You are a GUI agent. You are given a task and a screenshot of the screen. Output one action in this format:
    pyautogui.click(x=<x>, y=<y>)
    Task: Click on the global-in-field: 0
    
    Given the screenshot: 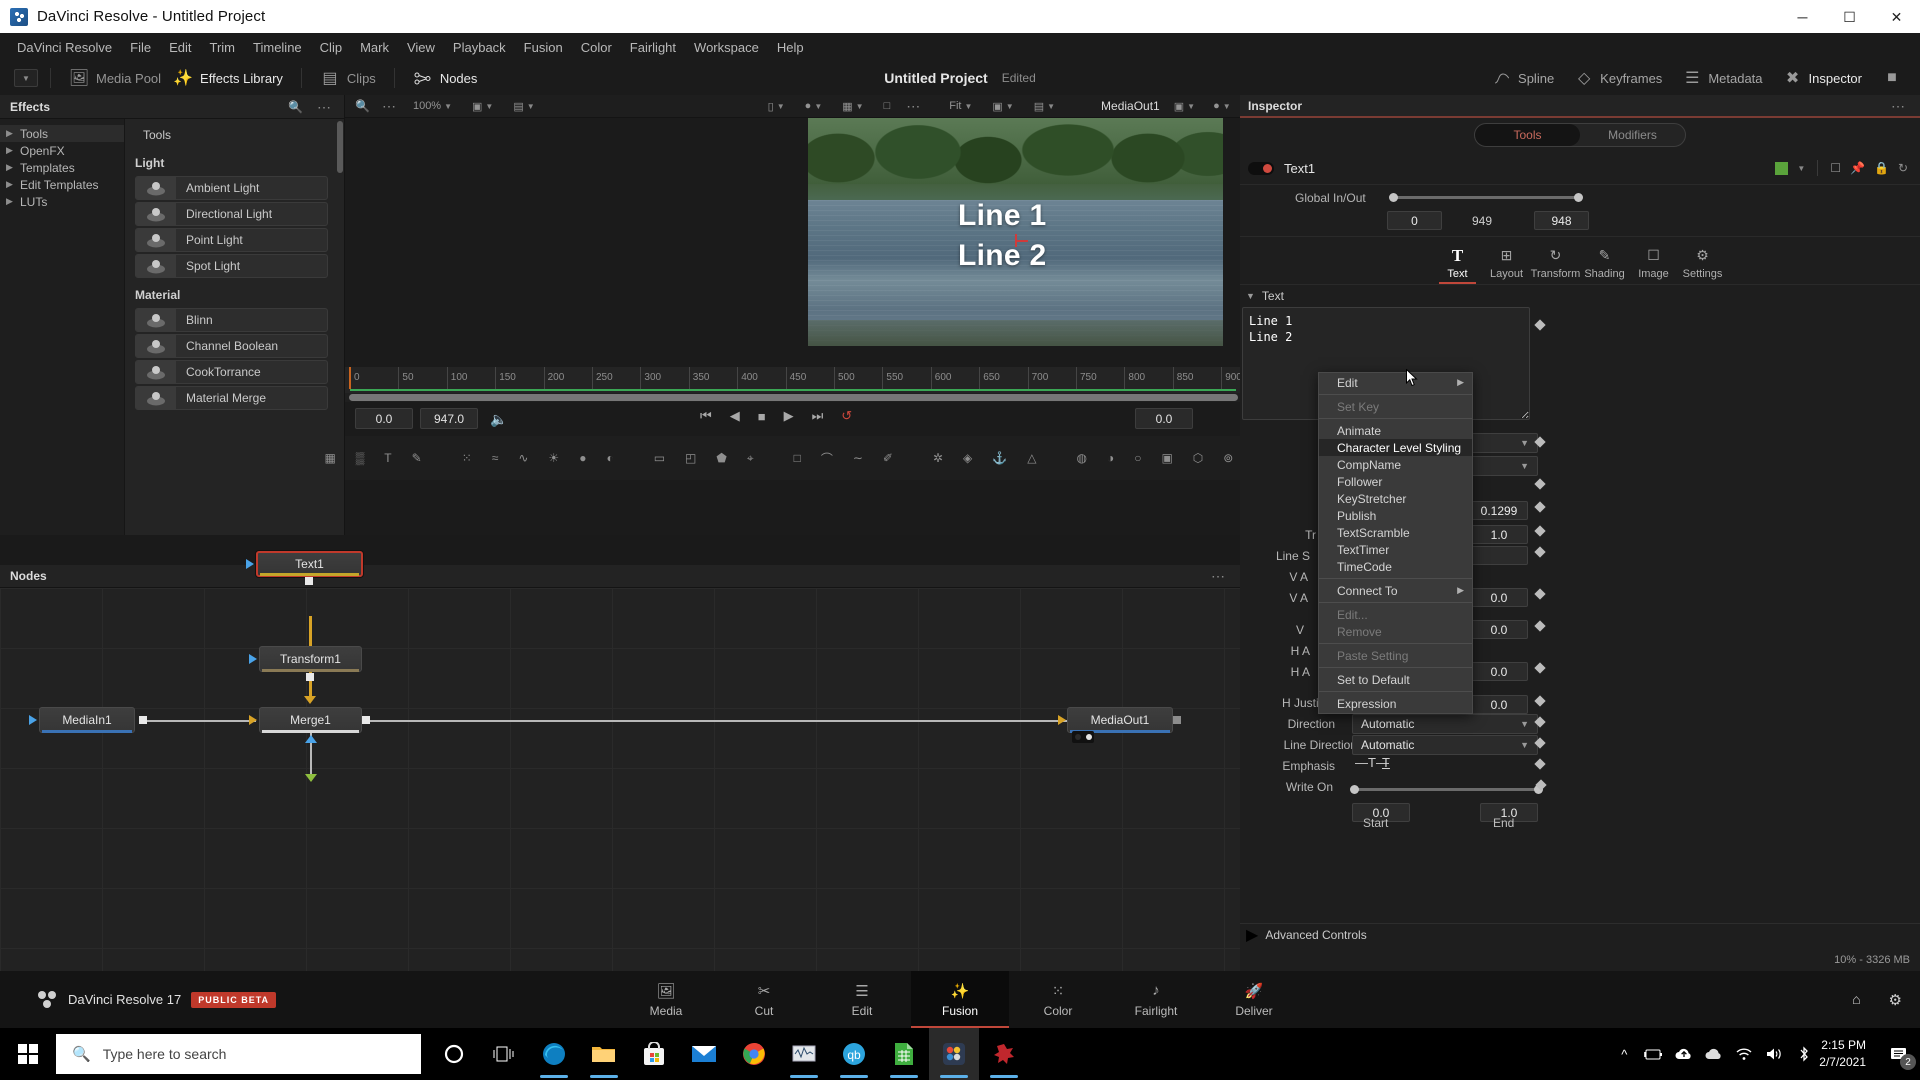 What is the action you would take?
    pyautogui.click(x=1414, y=220)
    